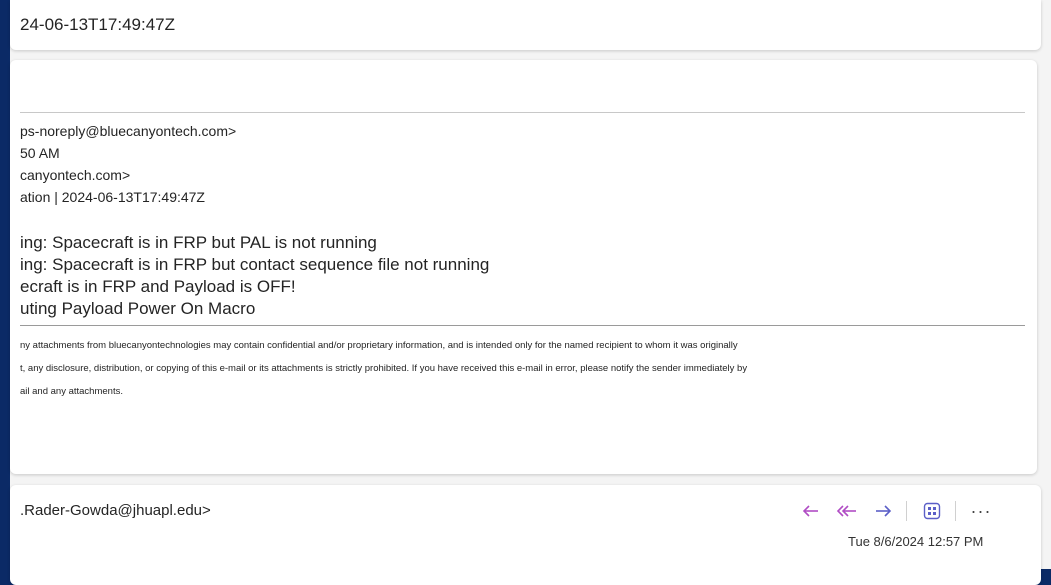 Image resolution: width=1051 pixels, height=585 pixels. What do you see at coordinates (138, 308) in the screenshot?
I see `body-line: uting Payload Power On Macro` at bounding box center [138, 308].